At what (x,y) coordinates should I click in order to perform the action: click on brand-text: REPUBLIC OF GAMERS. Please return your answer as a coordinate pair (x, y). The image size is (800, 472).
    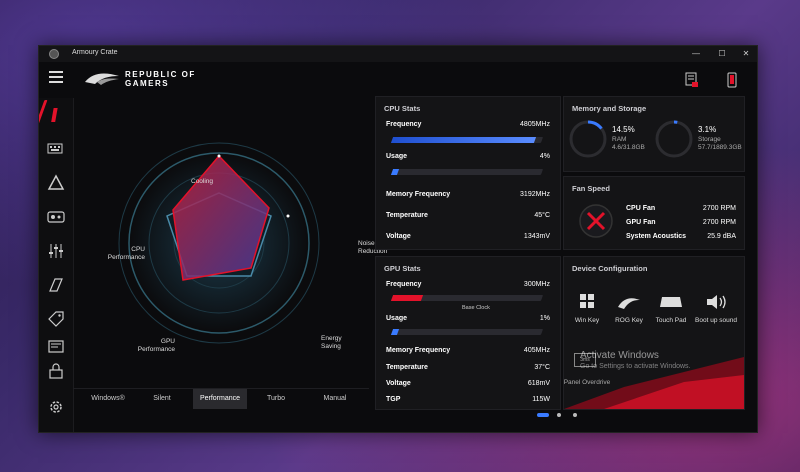
    Looking at the image, I should click on (160, 79).